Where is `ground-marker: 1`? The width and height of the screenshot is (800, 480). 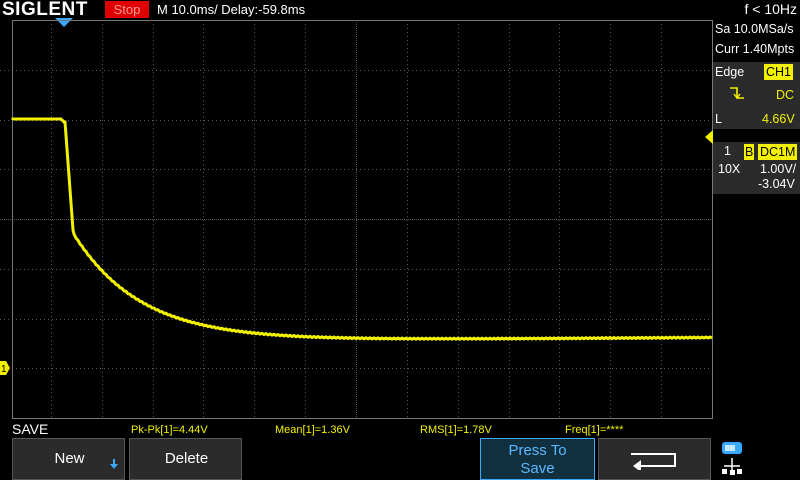
ground-marker: 1 is located at coordinates (5, 368).